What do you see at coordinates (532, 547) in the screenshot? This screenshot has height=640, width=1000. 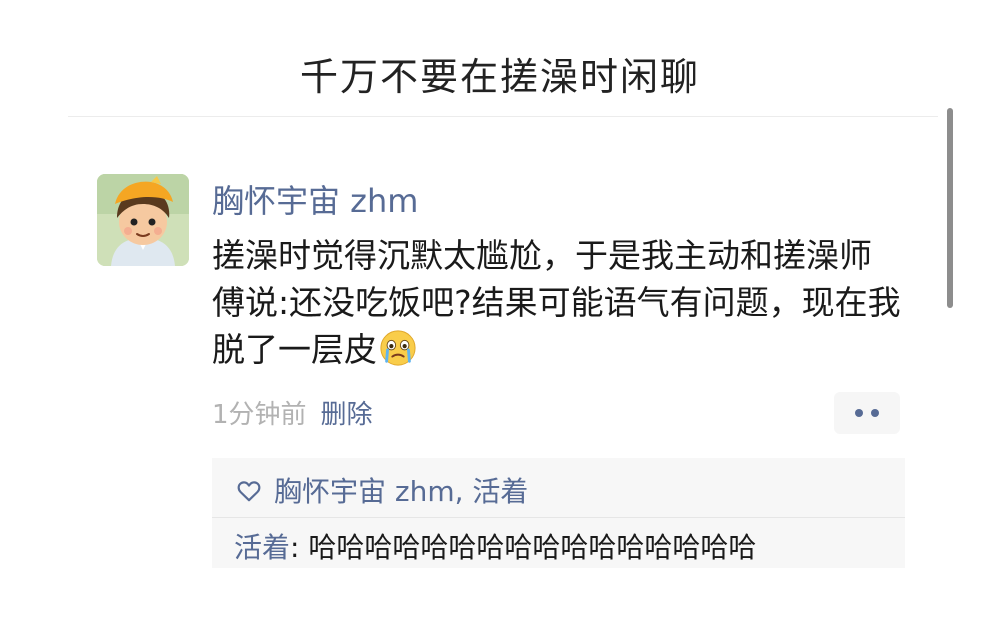 I see `comment-text: 哈哈哈哈哈哈哈哈哈哈哈哈哈哈哈哈` at bounding box center [532, 547].